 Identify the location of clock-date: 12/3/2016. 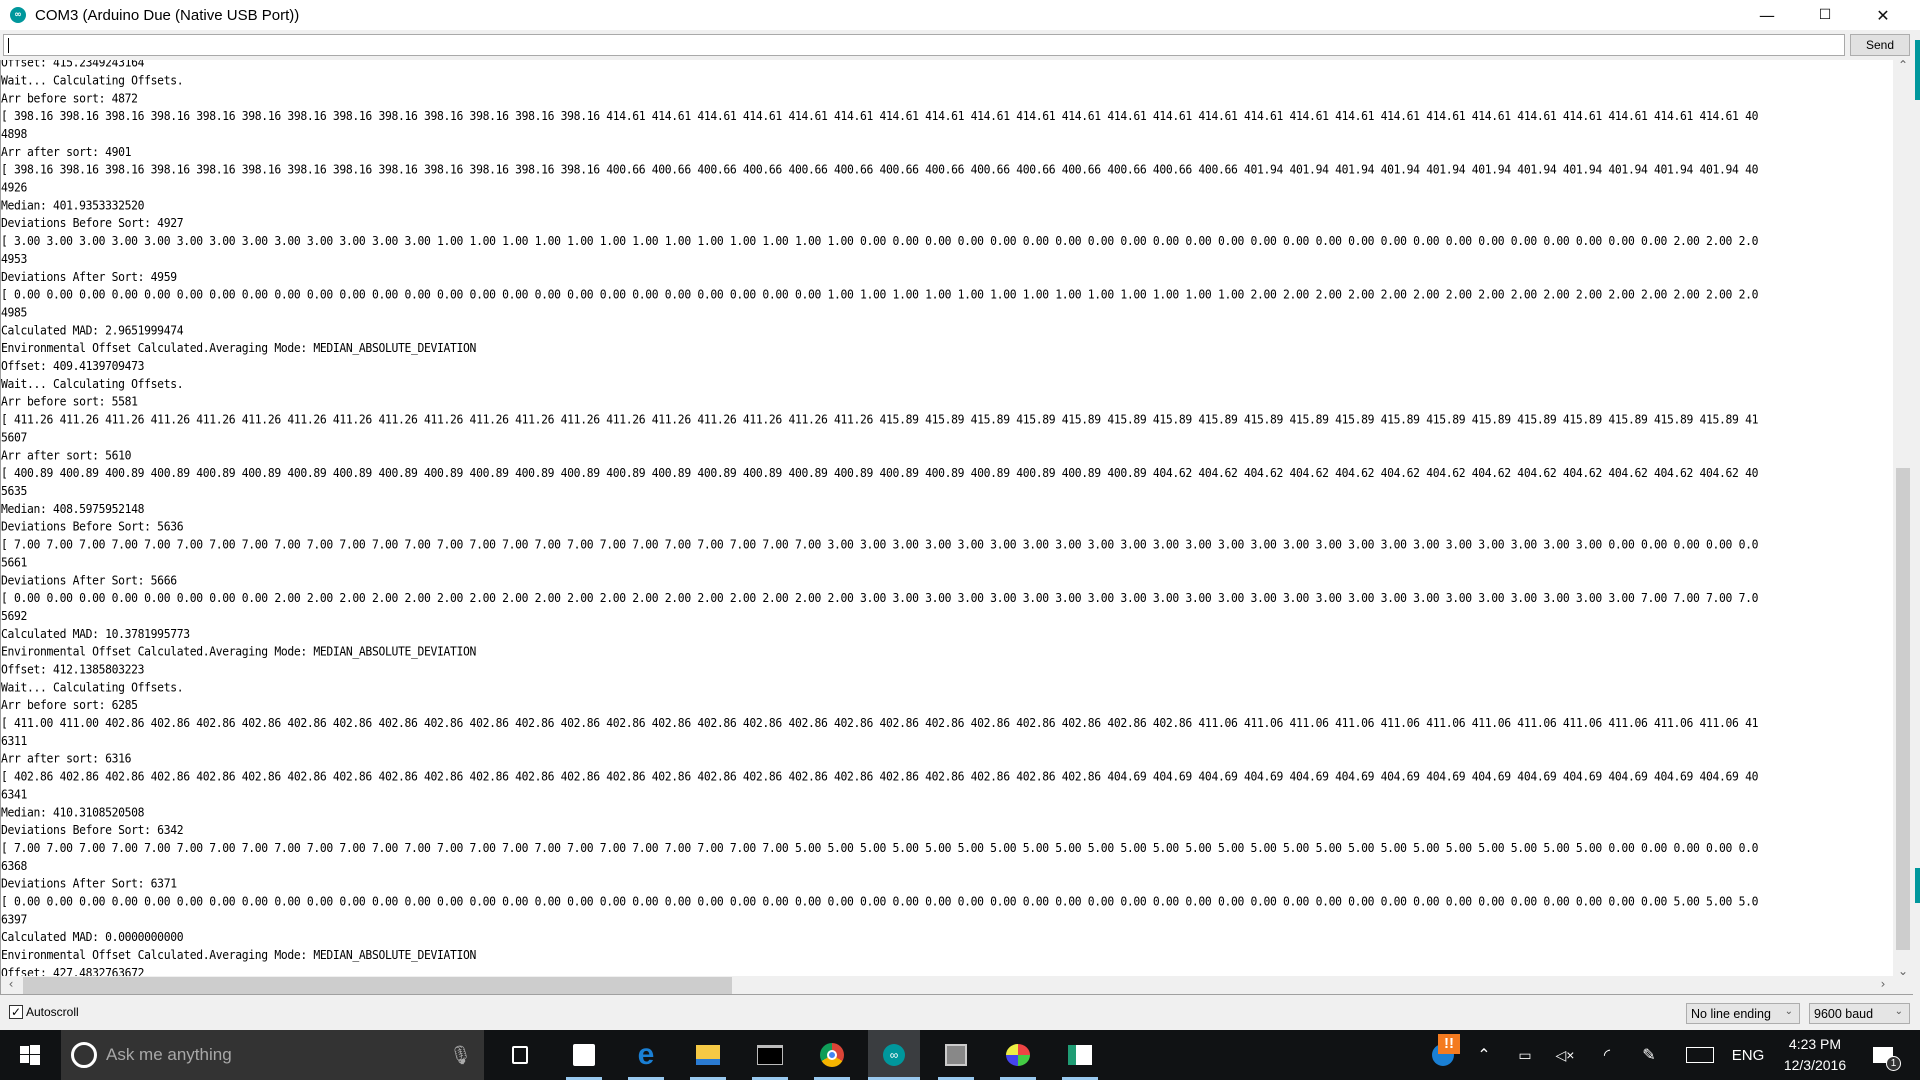
(1815, 1065).